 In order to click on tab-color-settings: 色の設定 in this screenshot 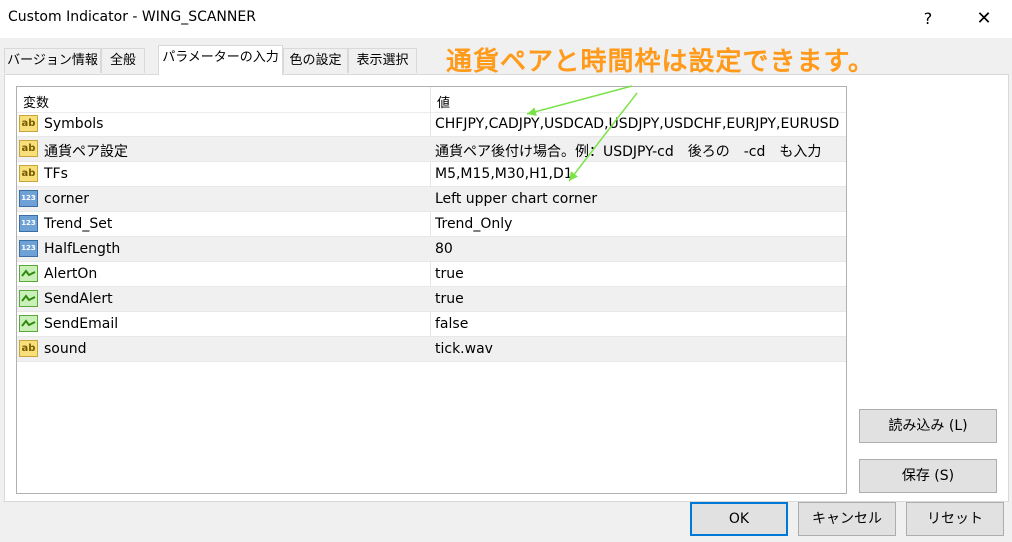, I will do `click(315, 60)`.